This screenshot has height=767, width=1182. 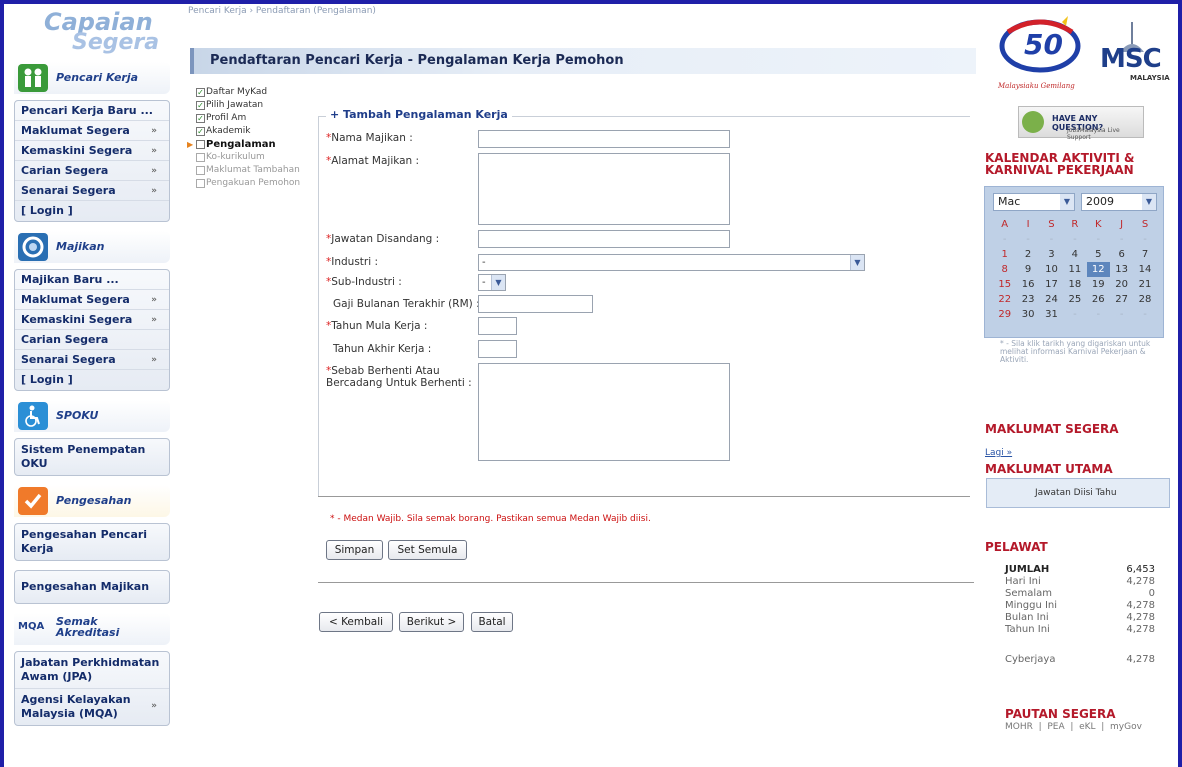 I want to click on nama-majikan-input, so click(x=604, y=139).